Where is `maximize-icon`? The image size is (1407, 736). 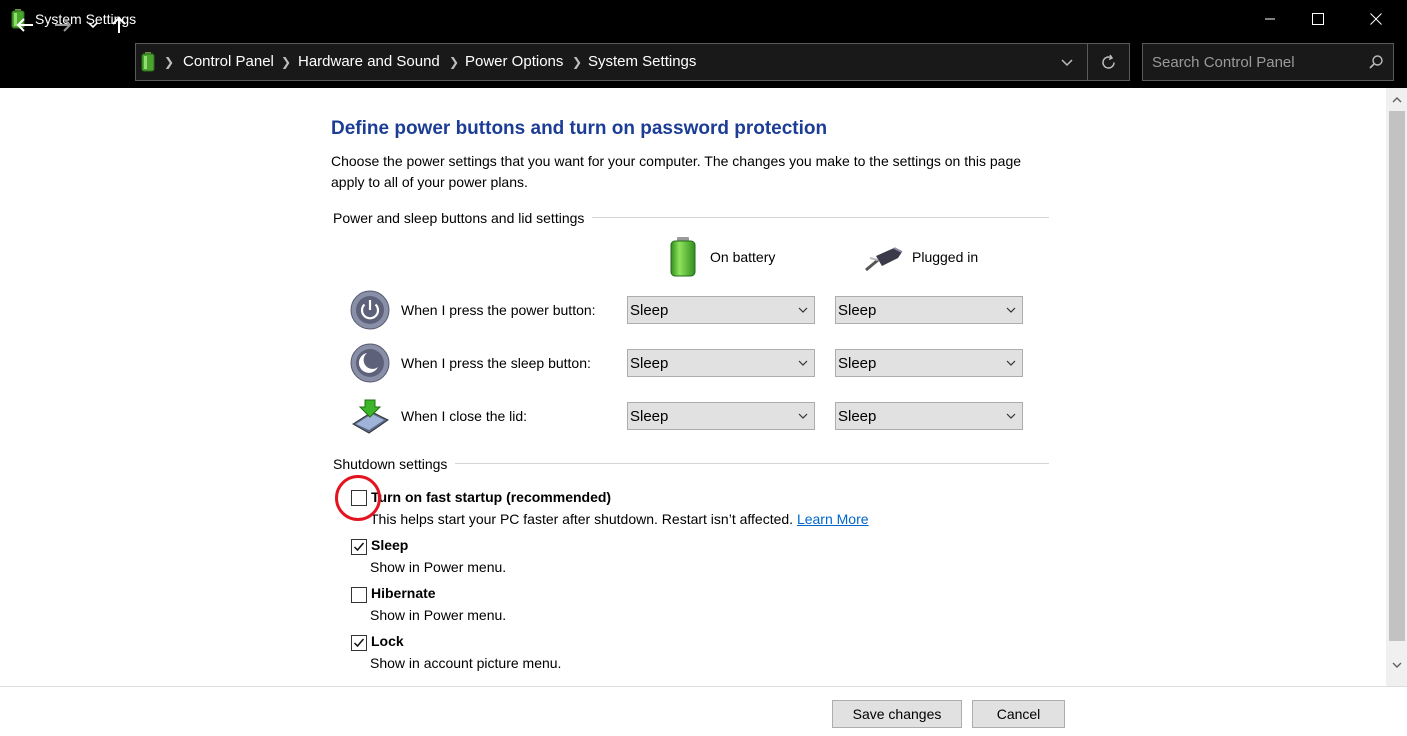 maximize-icon is located at coordinates (1318, 19).